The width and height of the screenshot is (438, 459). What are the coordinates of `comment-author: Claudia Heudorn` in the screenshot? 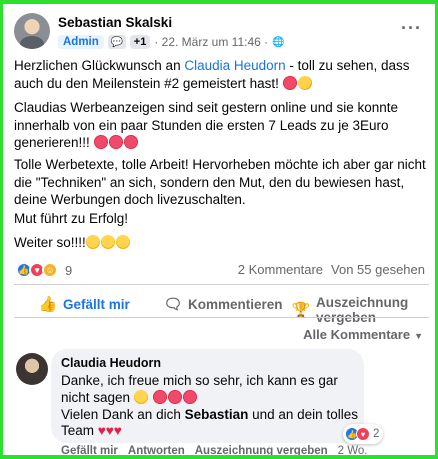 It's located at (111, 363).